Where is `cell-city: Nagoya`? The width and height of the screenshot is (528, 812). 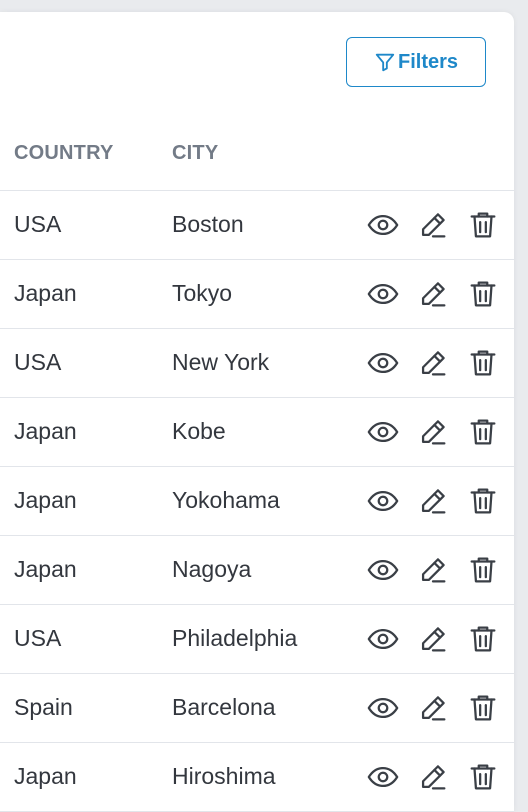
cell-city: Nagoya is located at coordinates (212, 569).